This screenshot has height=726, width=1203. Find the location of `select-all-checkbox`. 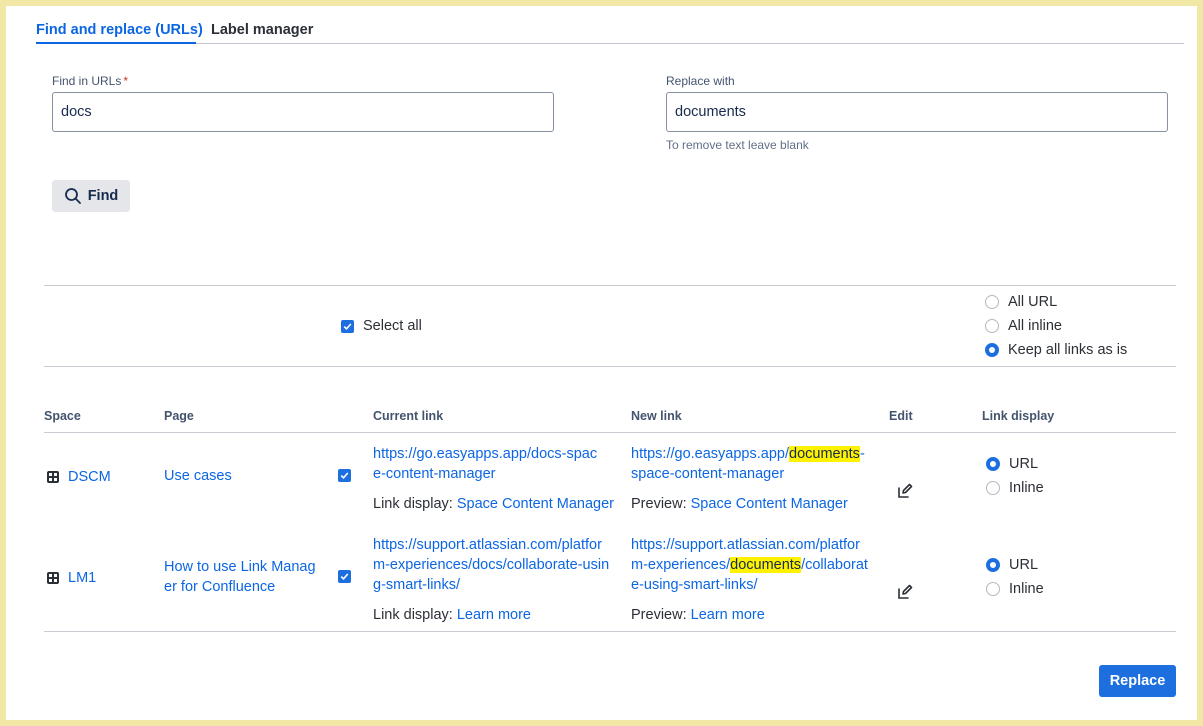

select-all-checkbox is located at coordinates (347, 326).